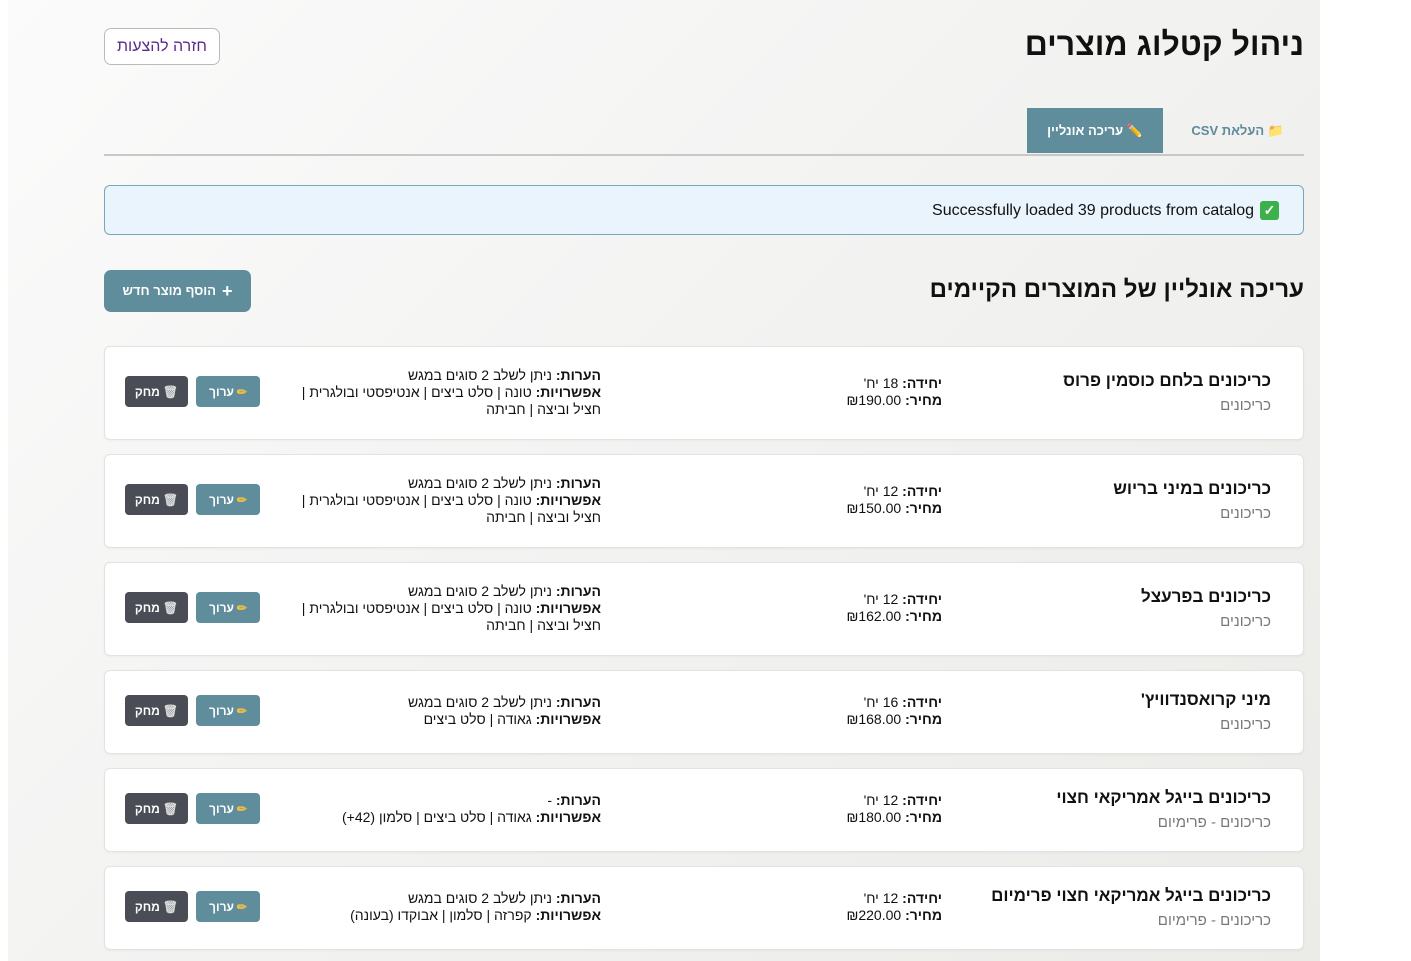  I want to click on product-price: ₪220.00, so click(874, 915).